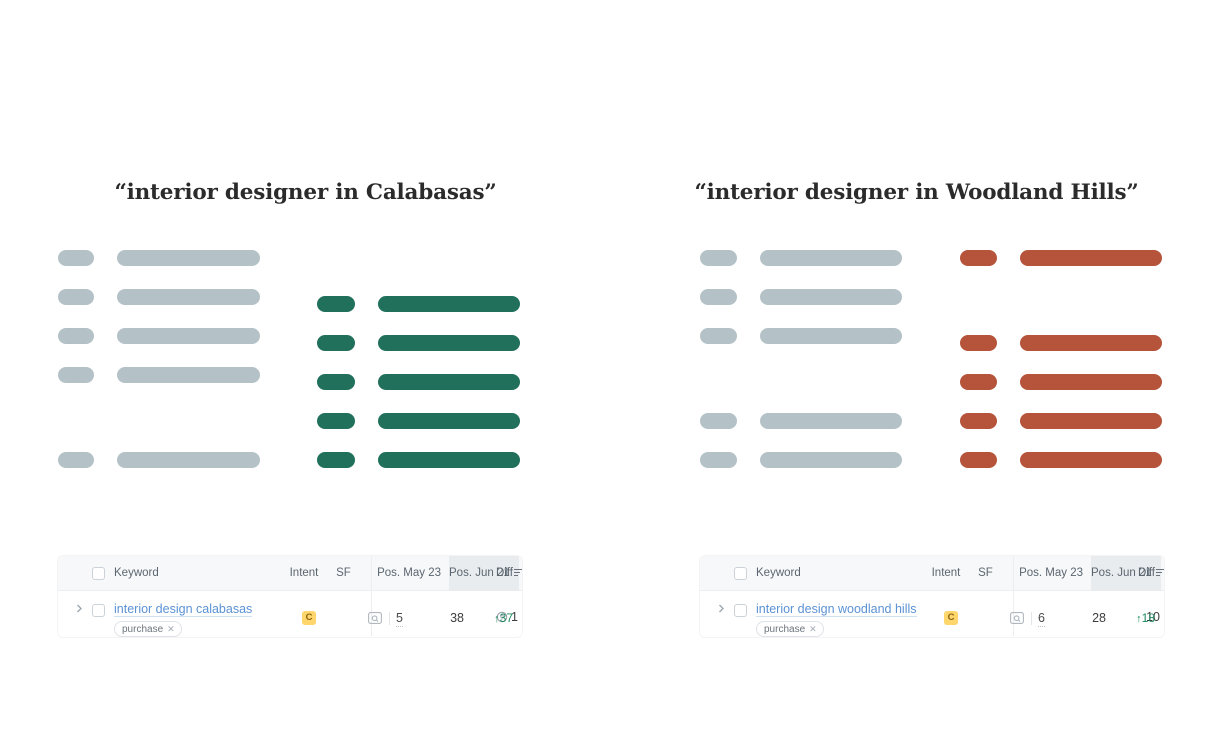 This screenshot has width=1222, height=729. Describe the element at coordinates (1127, 618) in the screenshot. I see `diff-value: ↑18` at that location.